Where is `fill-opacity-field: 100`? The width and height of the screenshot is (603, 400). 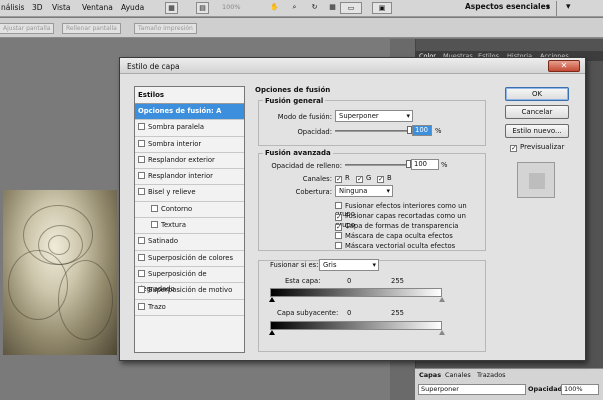
fill-opacity-field: 100 is located at coordinates (425, 164).